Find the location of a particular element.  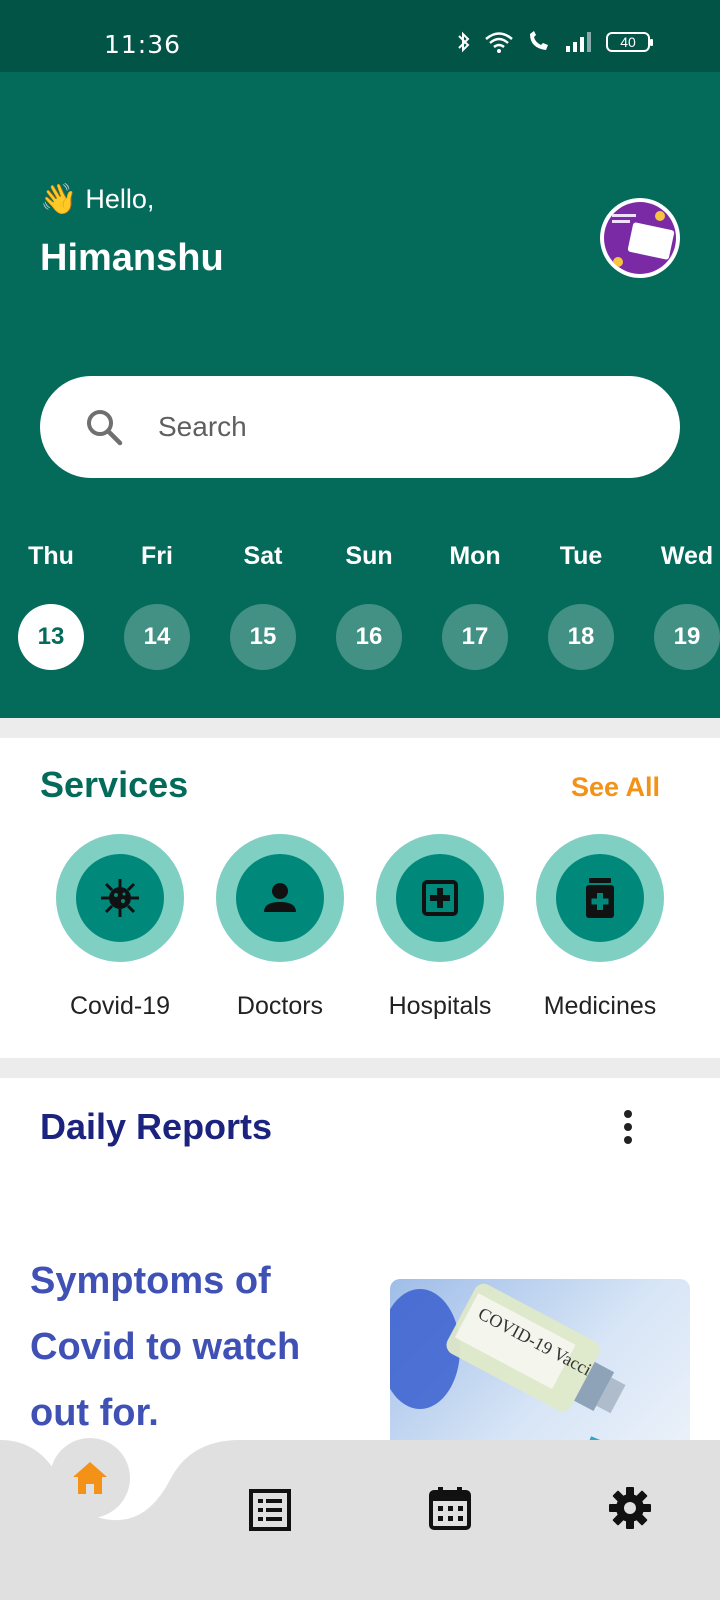

day-number: 13 is located at coordinates (51, 637).